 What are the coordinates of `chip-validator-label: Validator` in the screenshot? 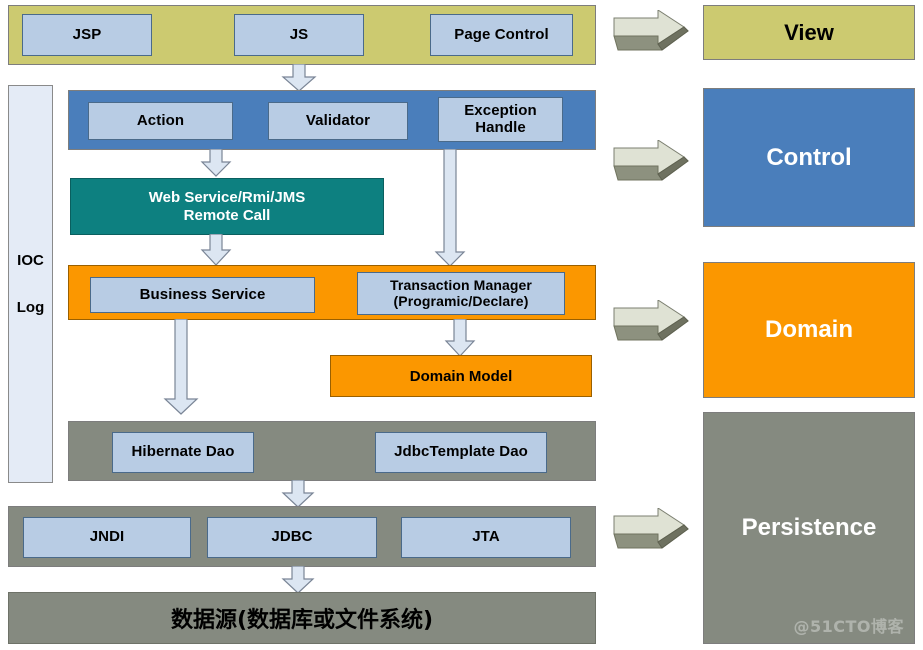 It's located at (338, 120).